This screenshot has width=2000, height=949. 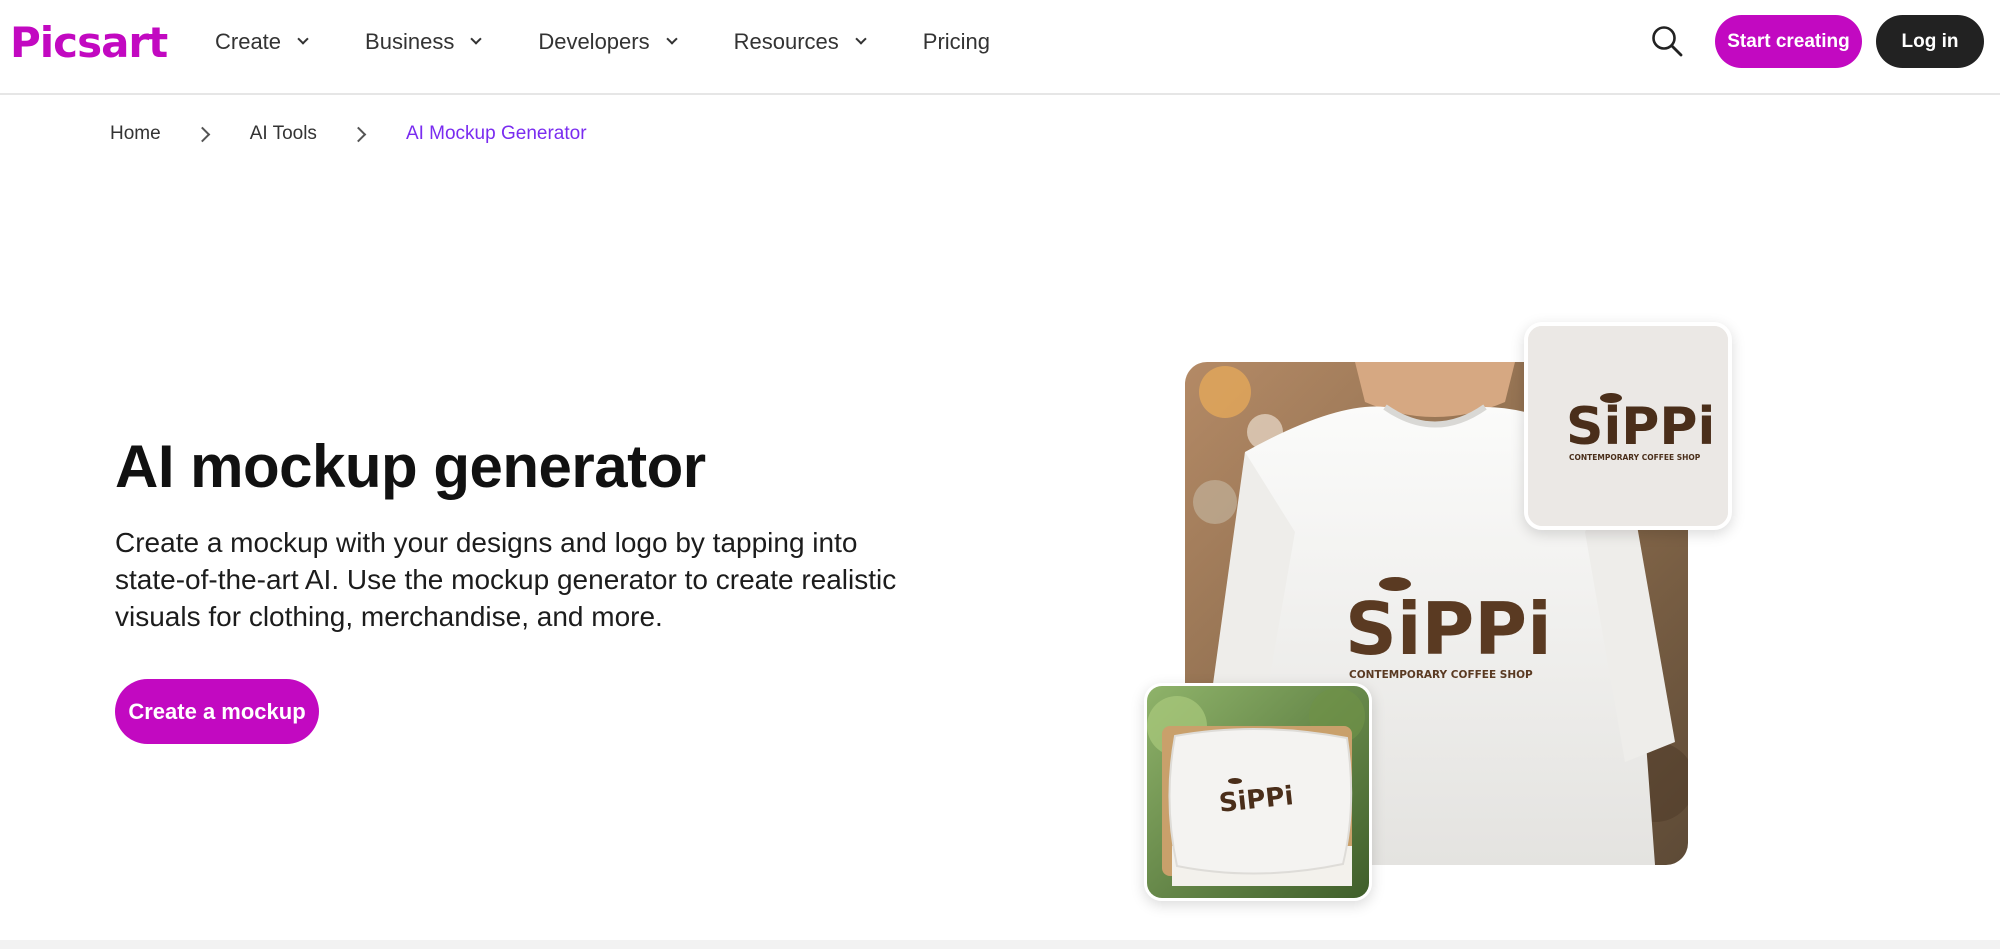 I want to click on create-mockup-button: Create a mockup, so click(x=217, y=711).